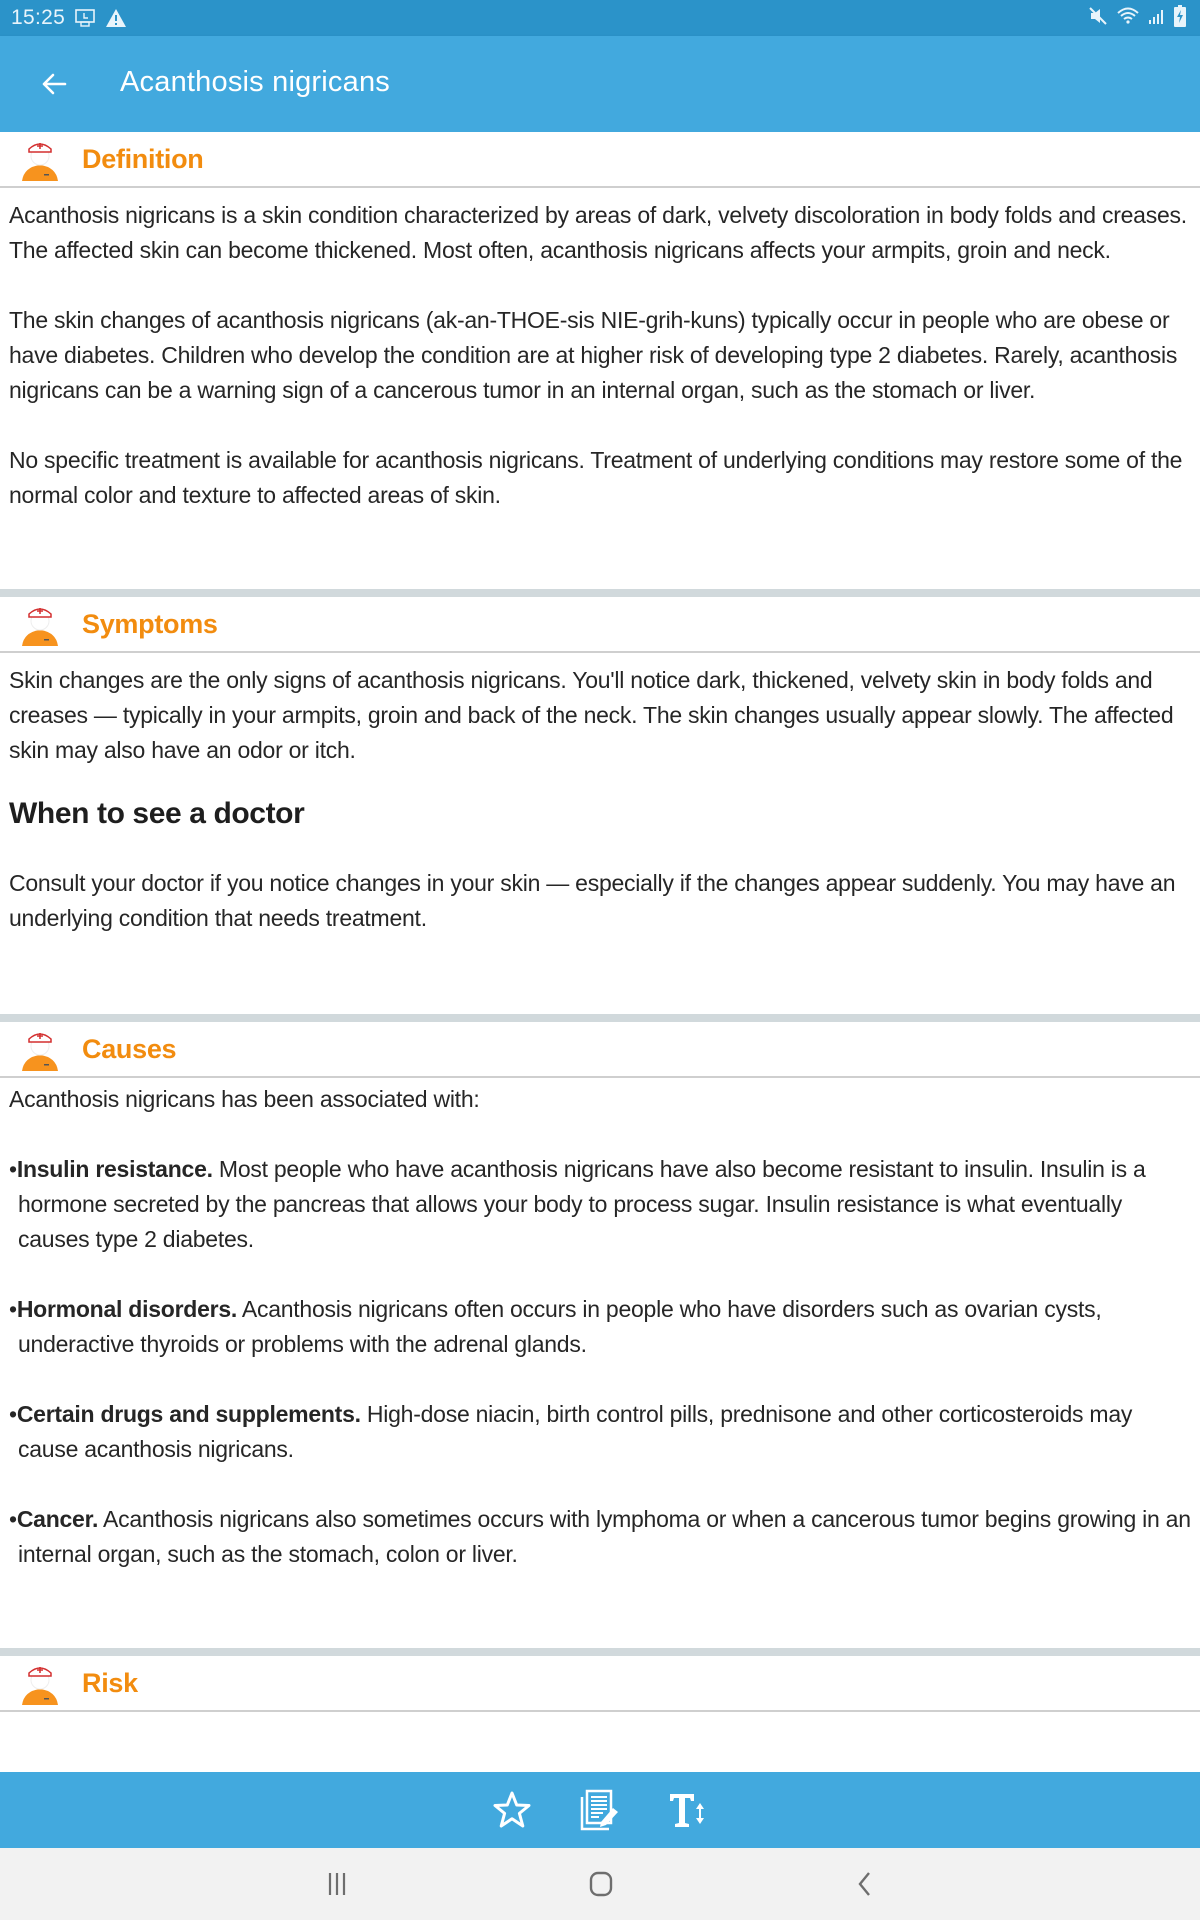  I want to click on recent-apps-button, so click(337, 1884).